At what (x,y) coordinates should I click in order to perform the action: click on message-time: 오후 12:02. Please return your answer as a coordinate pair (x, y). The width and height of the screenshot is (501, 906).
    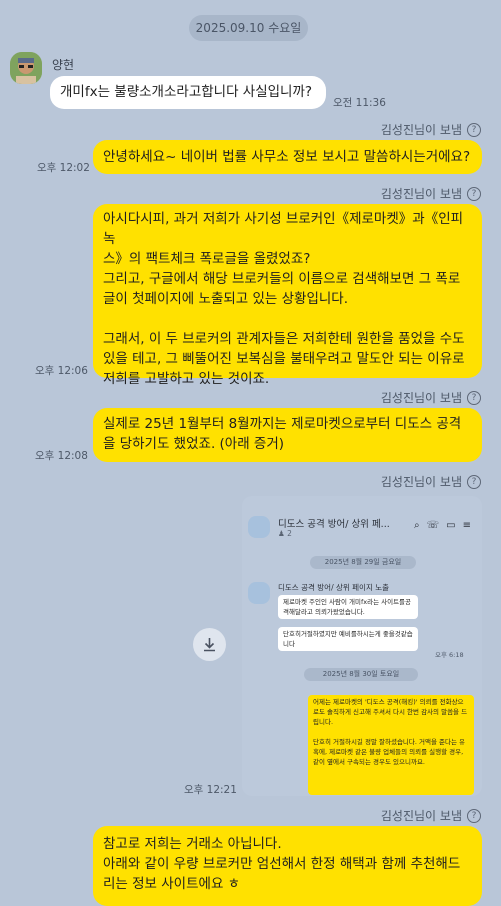
    Looking at the image, I should click on (63, 168).